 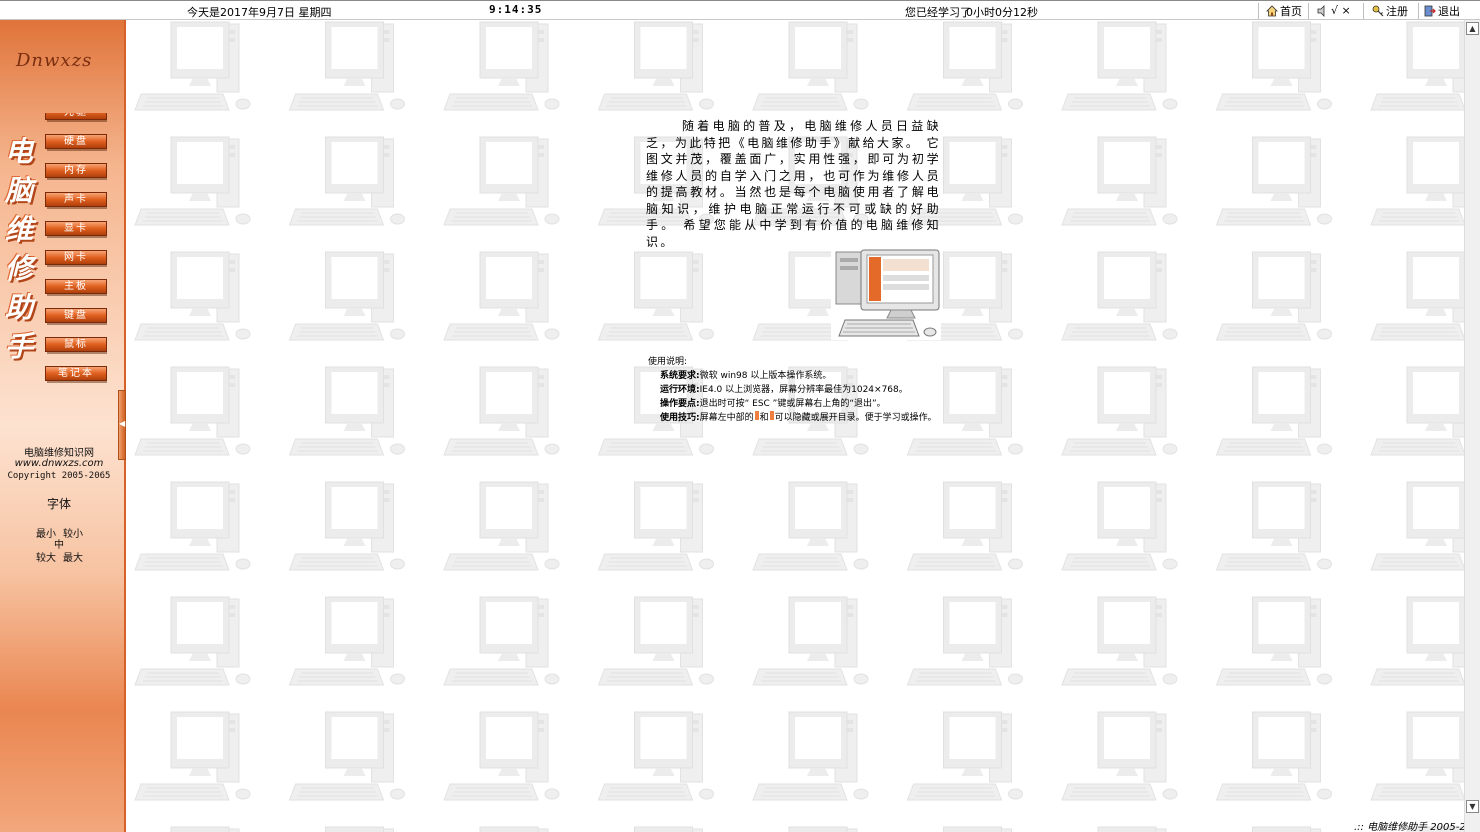 What do you see at coordinates (1449, 11) in the screenshot?
I see `exit-label: 退出` at bounding box center [1449, 11].